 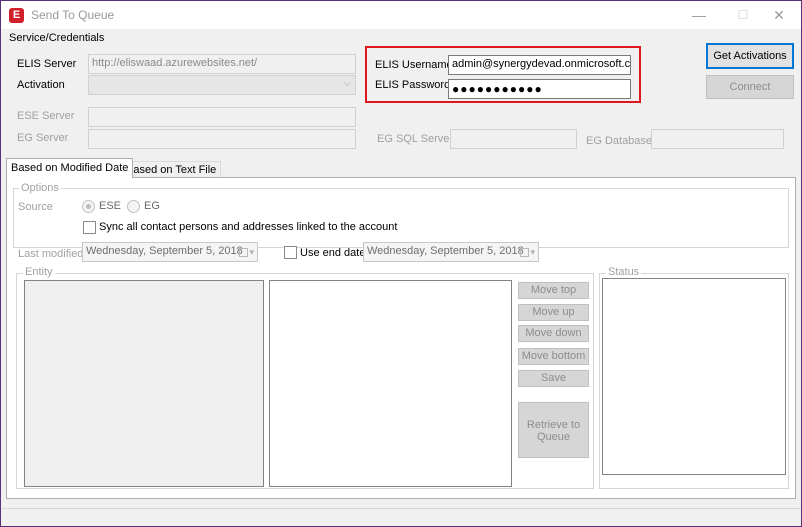 I want to click on elis-password-input: ●●●●●●●●●●●, so click(x=539, y=89).